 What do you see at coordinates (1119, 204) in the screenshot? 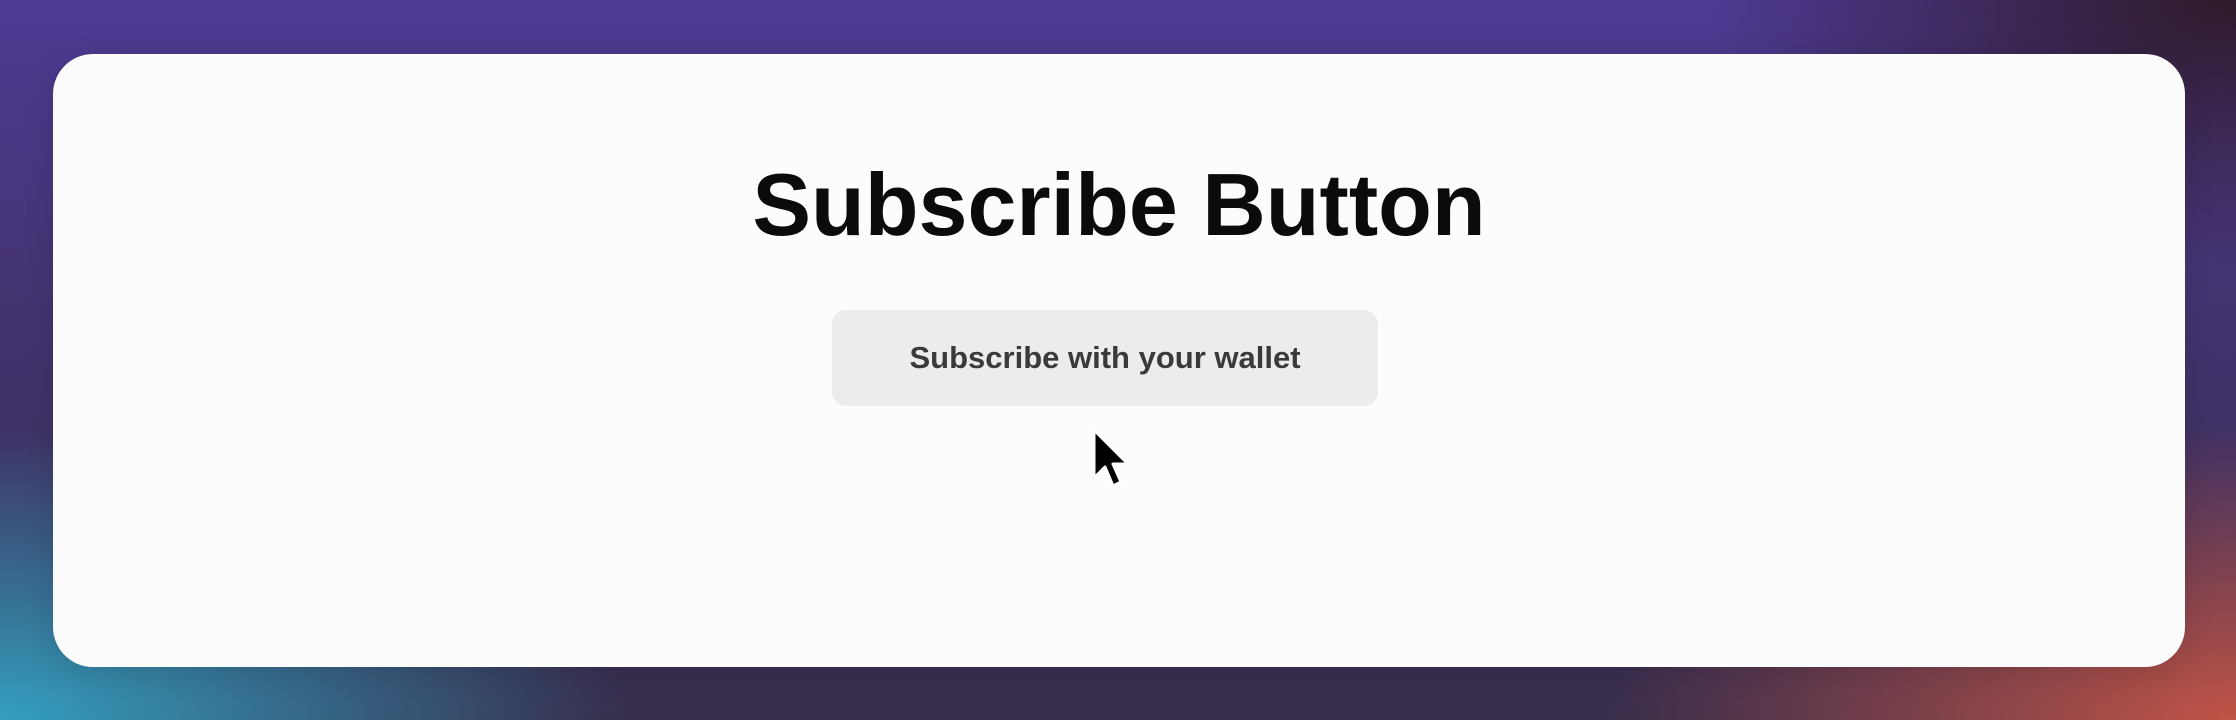
I see `page-title: Subscribe Button` at bounding box center [1119, 204].